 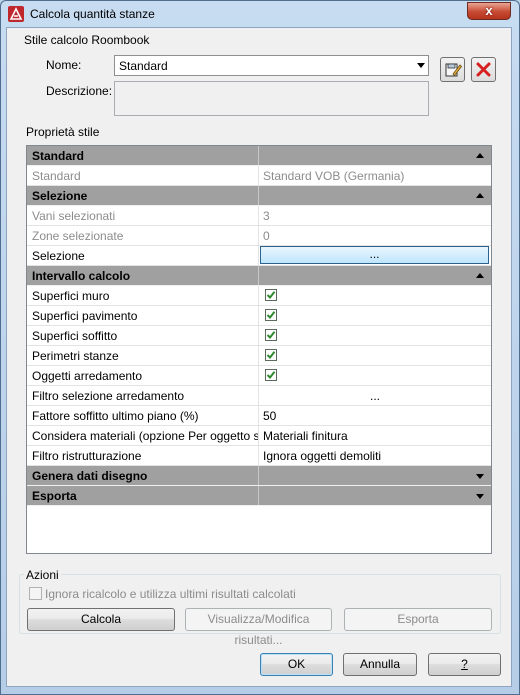 What do you see at coordinates (63, 132) in the screenshot?
I see `props-group-label: Proprietà stile` at bounding box center [63, 132].